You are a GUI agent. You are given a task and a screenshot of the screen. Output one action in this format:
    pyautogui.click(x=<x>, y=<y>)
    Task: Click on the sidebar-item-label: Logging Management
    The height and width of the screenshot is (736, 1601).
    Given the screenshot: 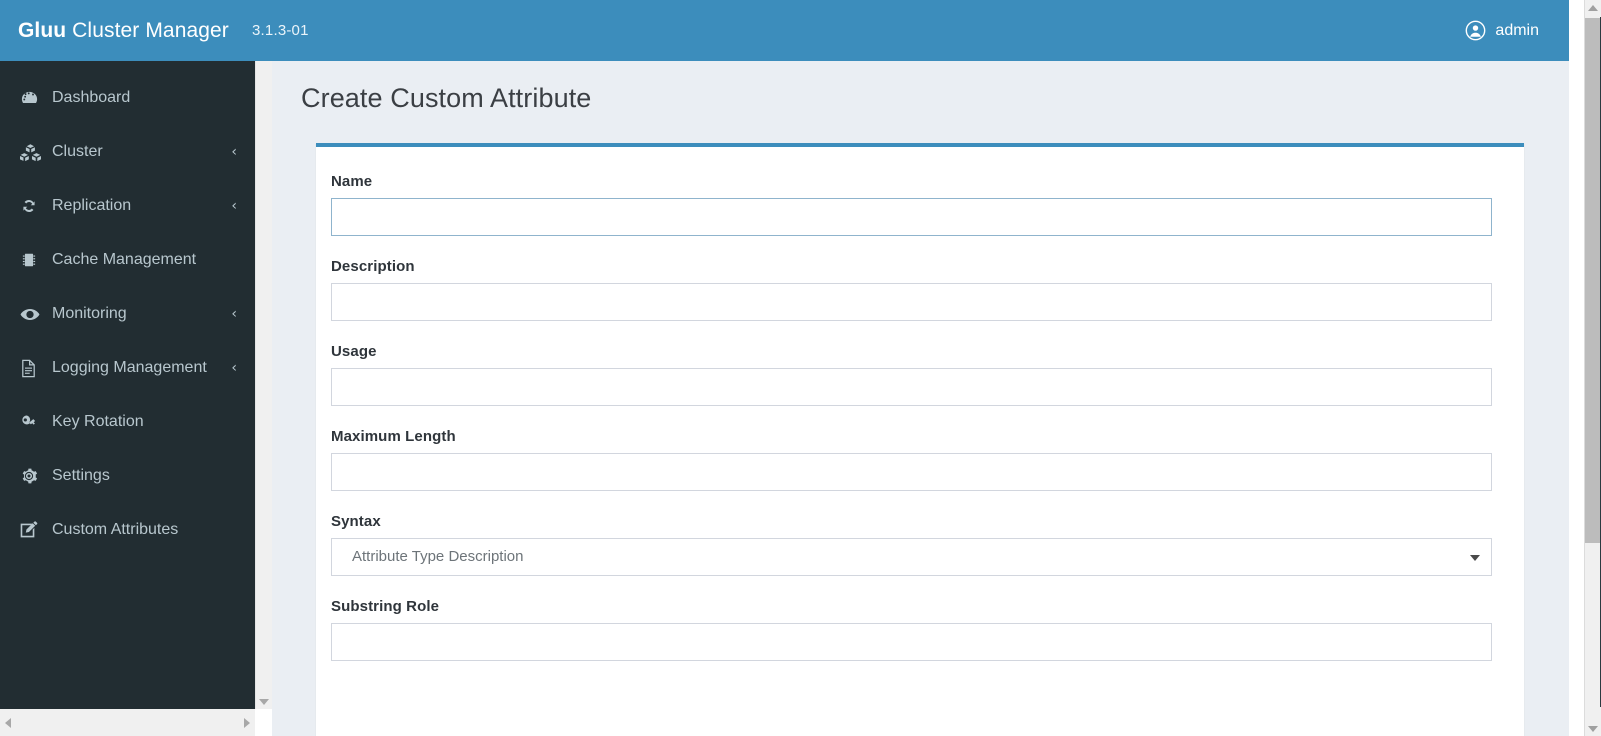 What is the action you would take?
    pyautogui.click(x=129, y=367)
    